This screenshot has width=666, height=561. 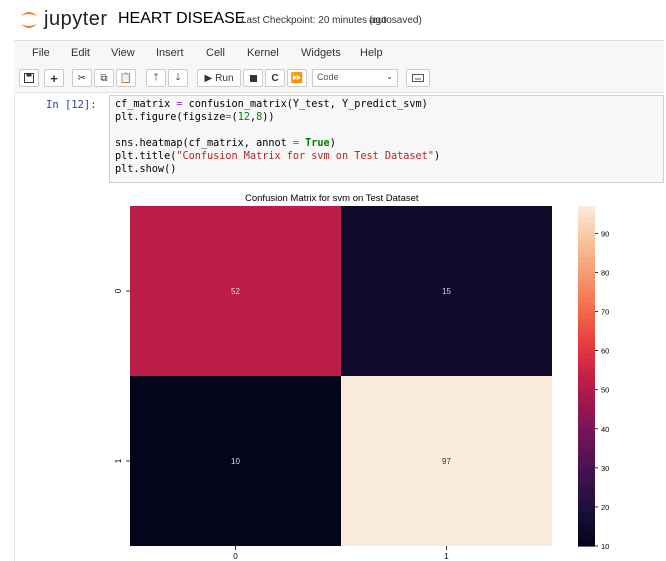 I want to click on run-button: ▶ Run, so click(x=219, y=78).